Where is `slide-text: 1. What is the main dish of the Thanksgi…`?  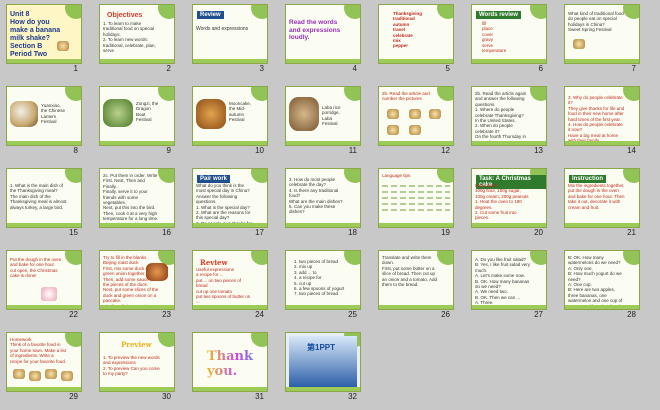 slide-text: 1. What is the main dish of the Thanksgi… is located at coordinates (38, 196).